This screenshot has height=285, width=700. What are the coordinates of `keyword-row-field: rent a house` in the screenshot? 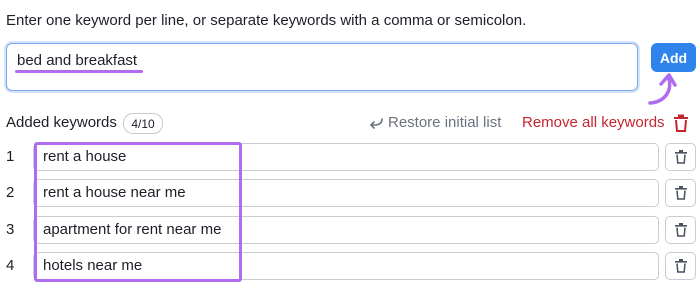 It's located at (346, 157).